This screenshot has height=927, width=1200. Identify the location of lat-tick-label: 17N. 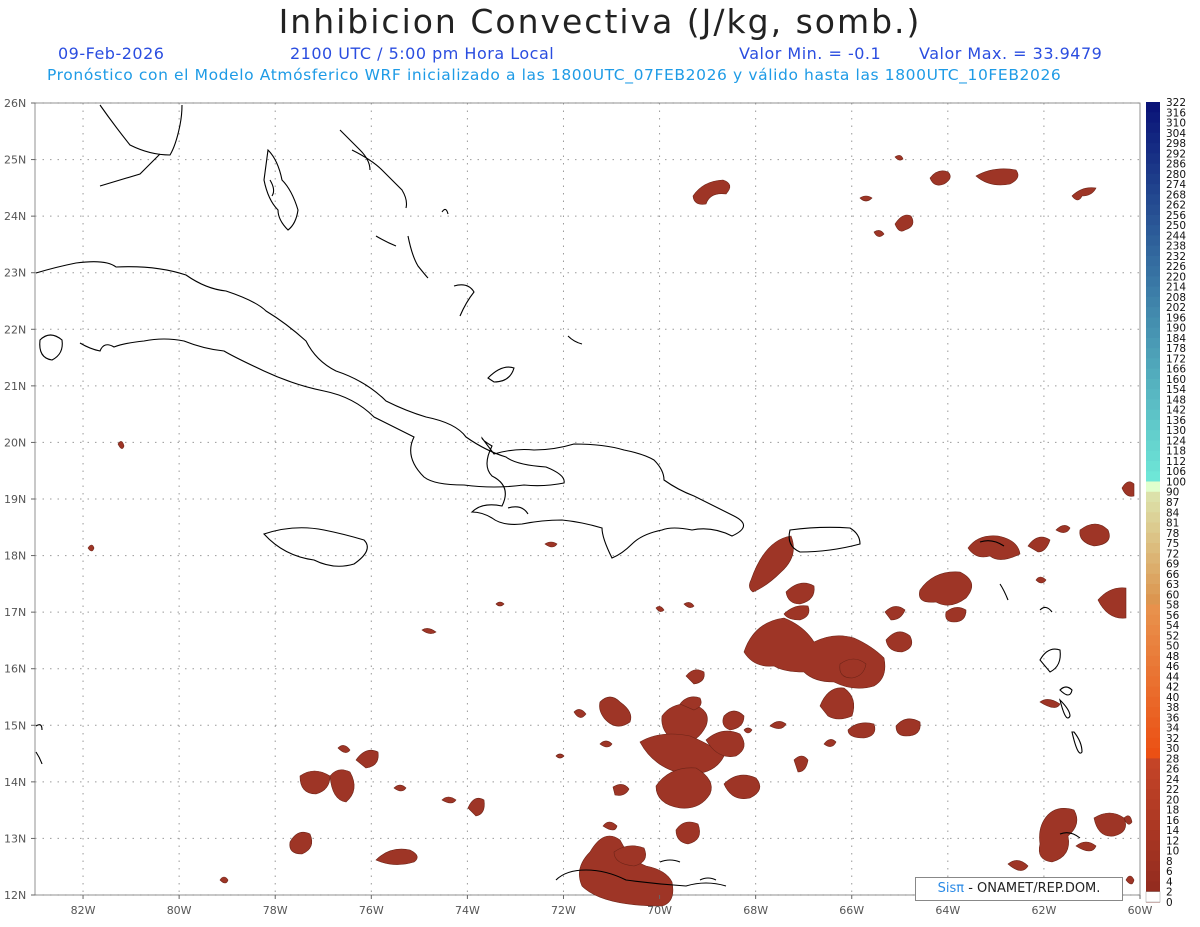
(15, 612).